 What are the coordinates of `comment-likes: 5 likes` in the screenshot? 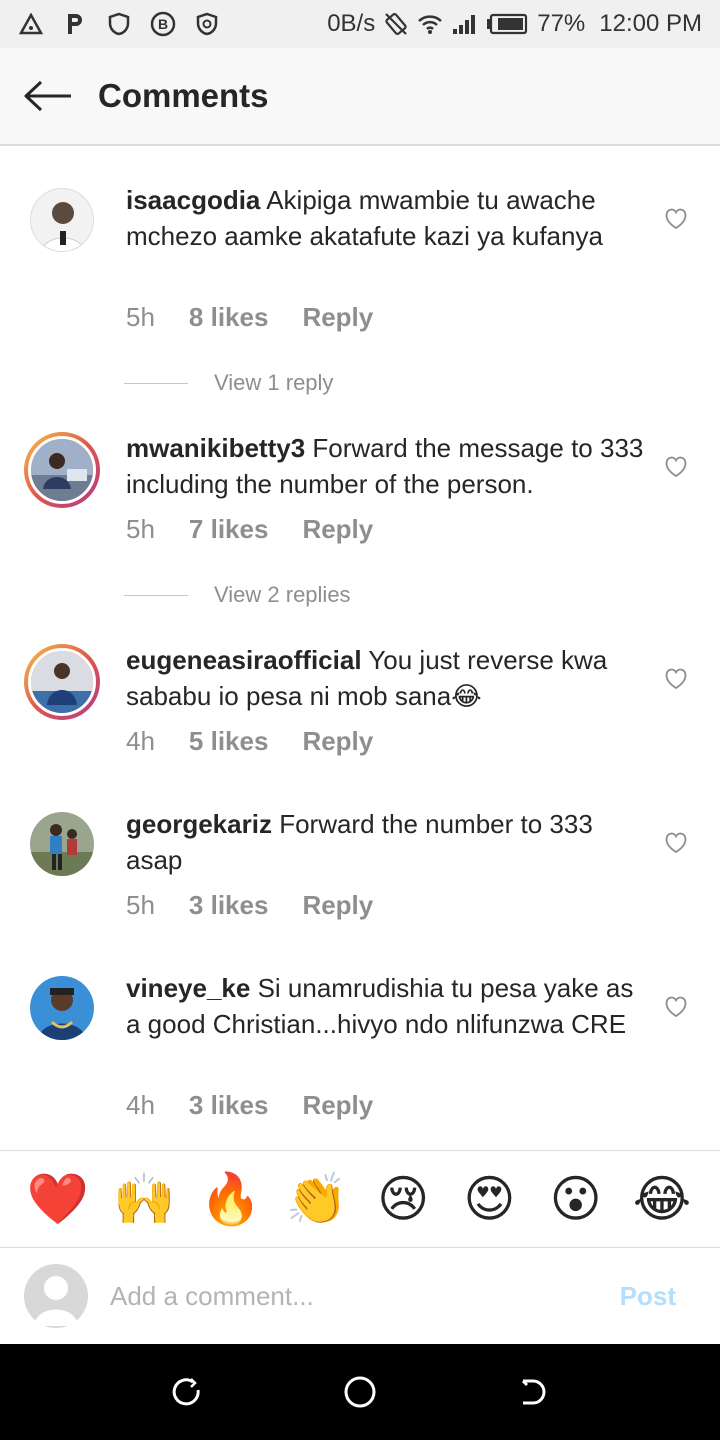 It's located at (229, 741).